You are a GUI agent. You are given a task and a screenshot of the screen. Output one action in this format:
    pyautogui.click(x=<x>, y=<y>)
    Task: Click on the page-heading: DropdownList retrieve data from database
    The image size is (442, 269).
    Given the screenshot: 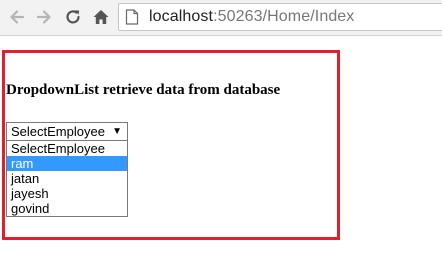 What is the action you would take?
    pyautogui.click(x=143, y=90)
    